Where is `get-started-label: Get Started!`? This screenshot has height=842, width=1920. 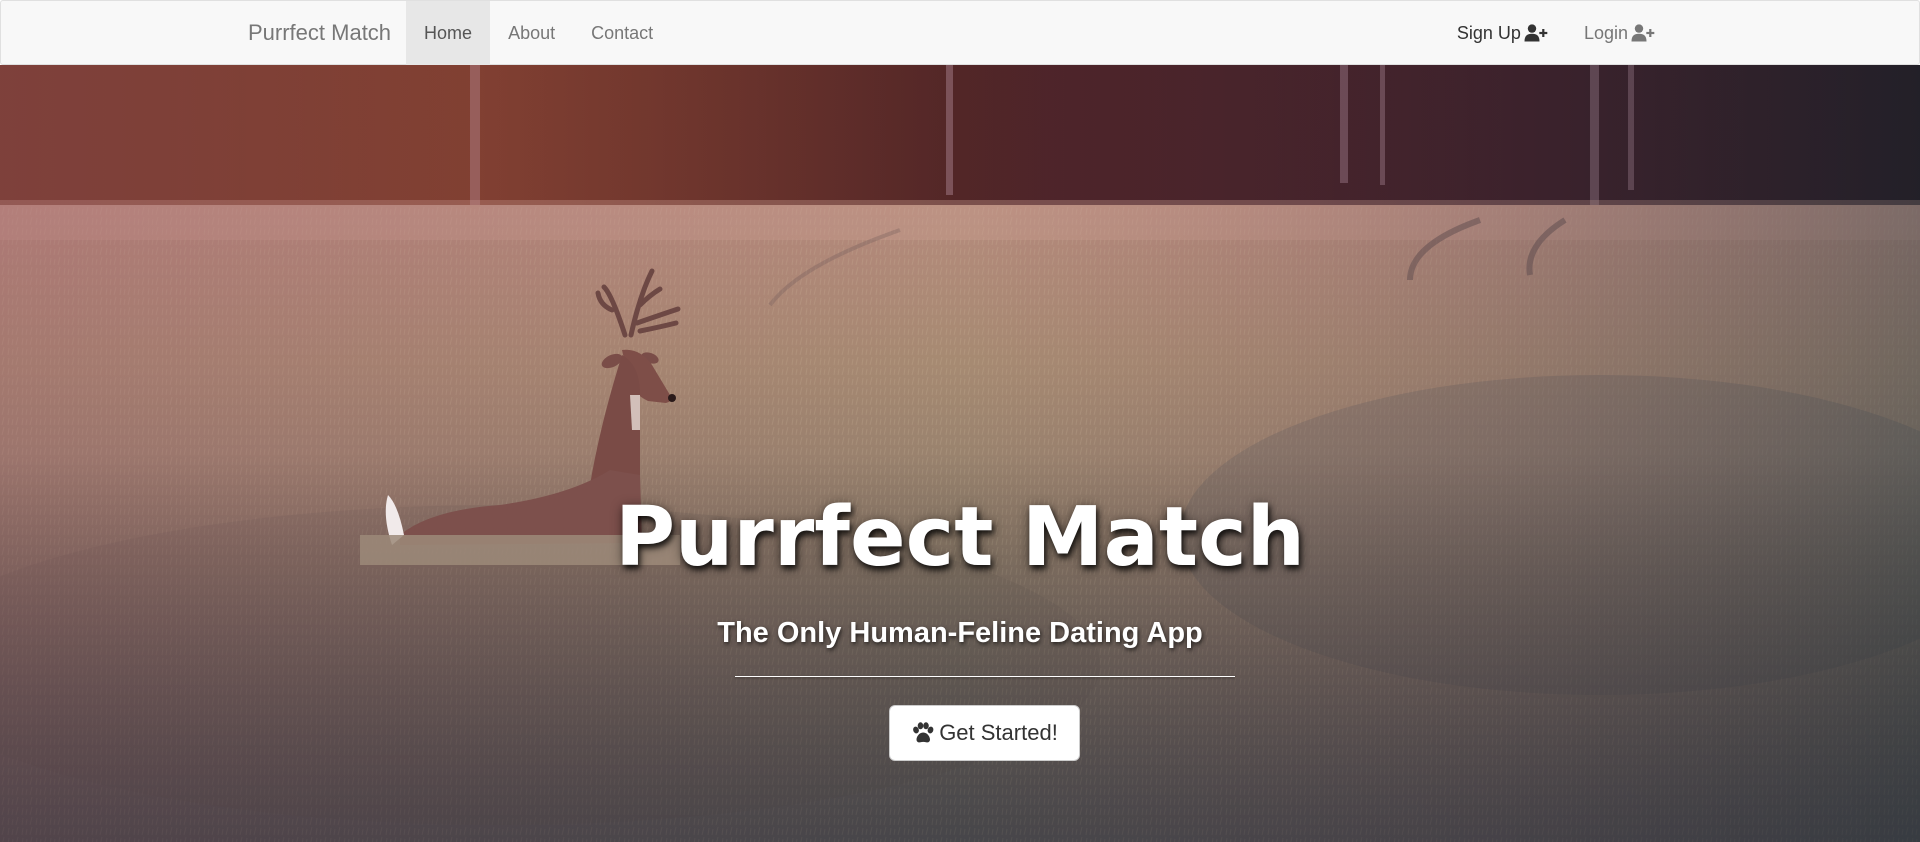 get-started-label: Get Started! is located at coordinates (998, 732).